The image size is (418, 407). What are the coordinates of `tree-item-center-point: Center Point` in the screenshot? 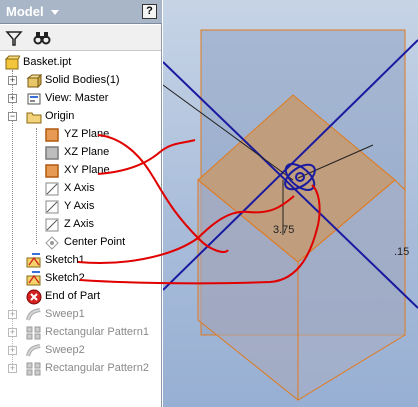 It's located at (80, 243).